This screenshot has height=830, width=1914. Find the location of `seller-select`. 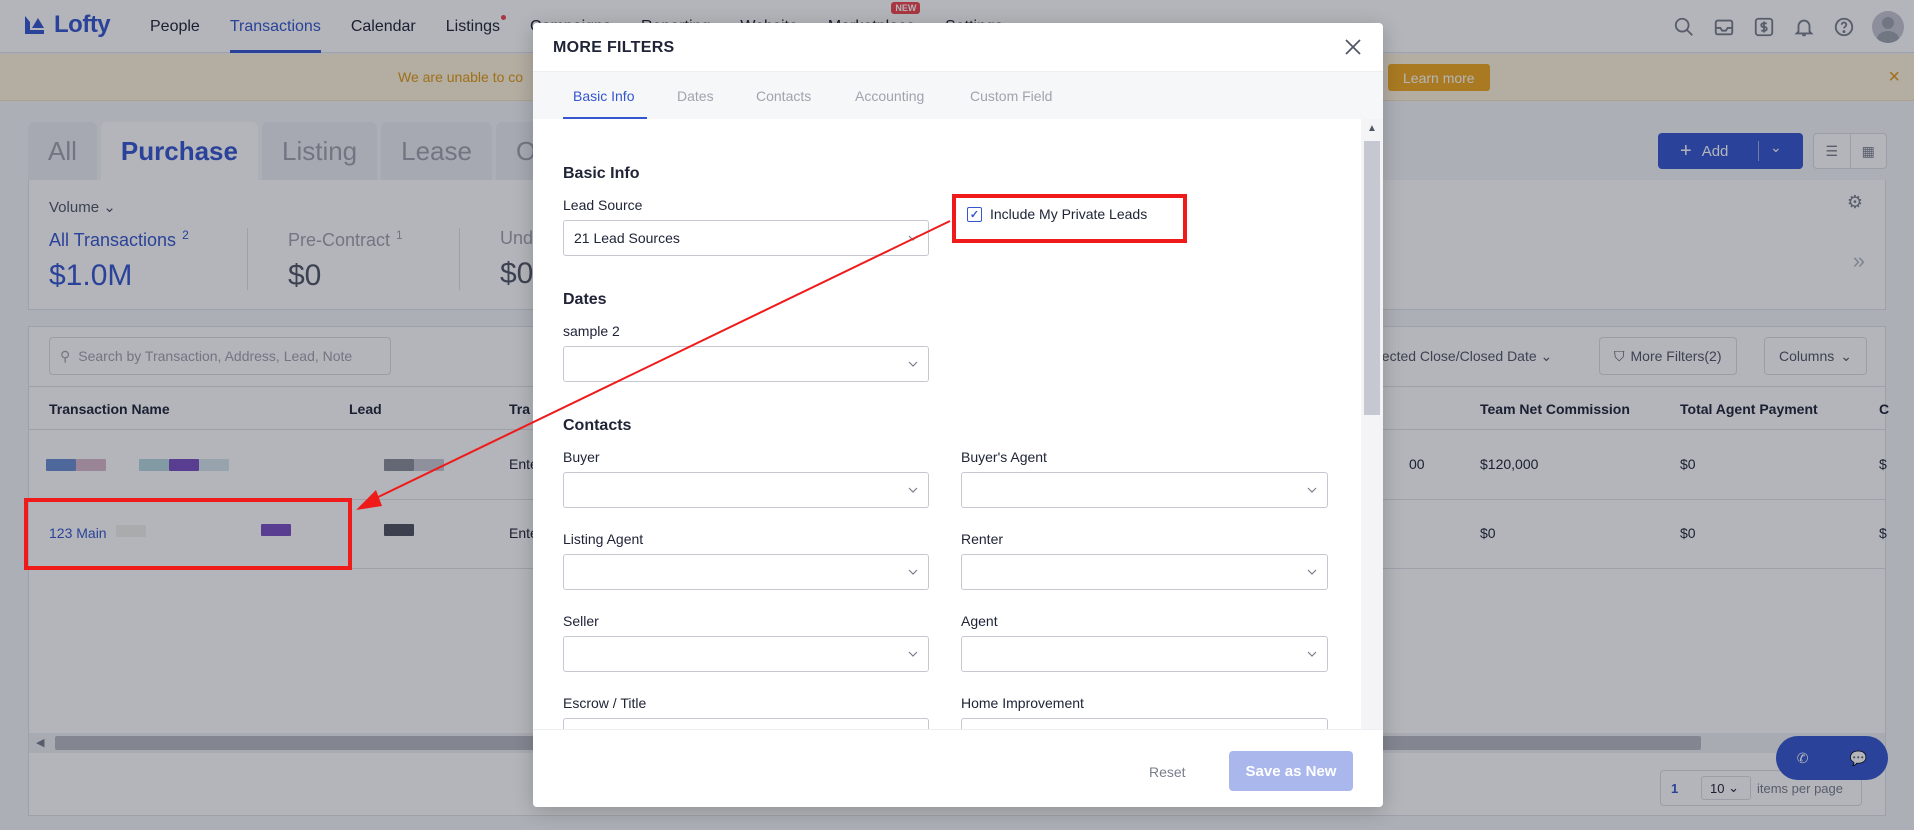

seller-select is located at coordinates (746, 654).